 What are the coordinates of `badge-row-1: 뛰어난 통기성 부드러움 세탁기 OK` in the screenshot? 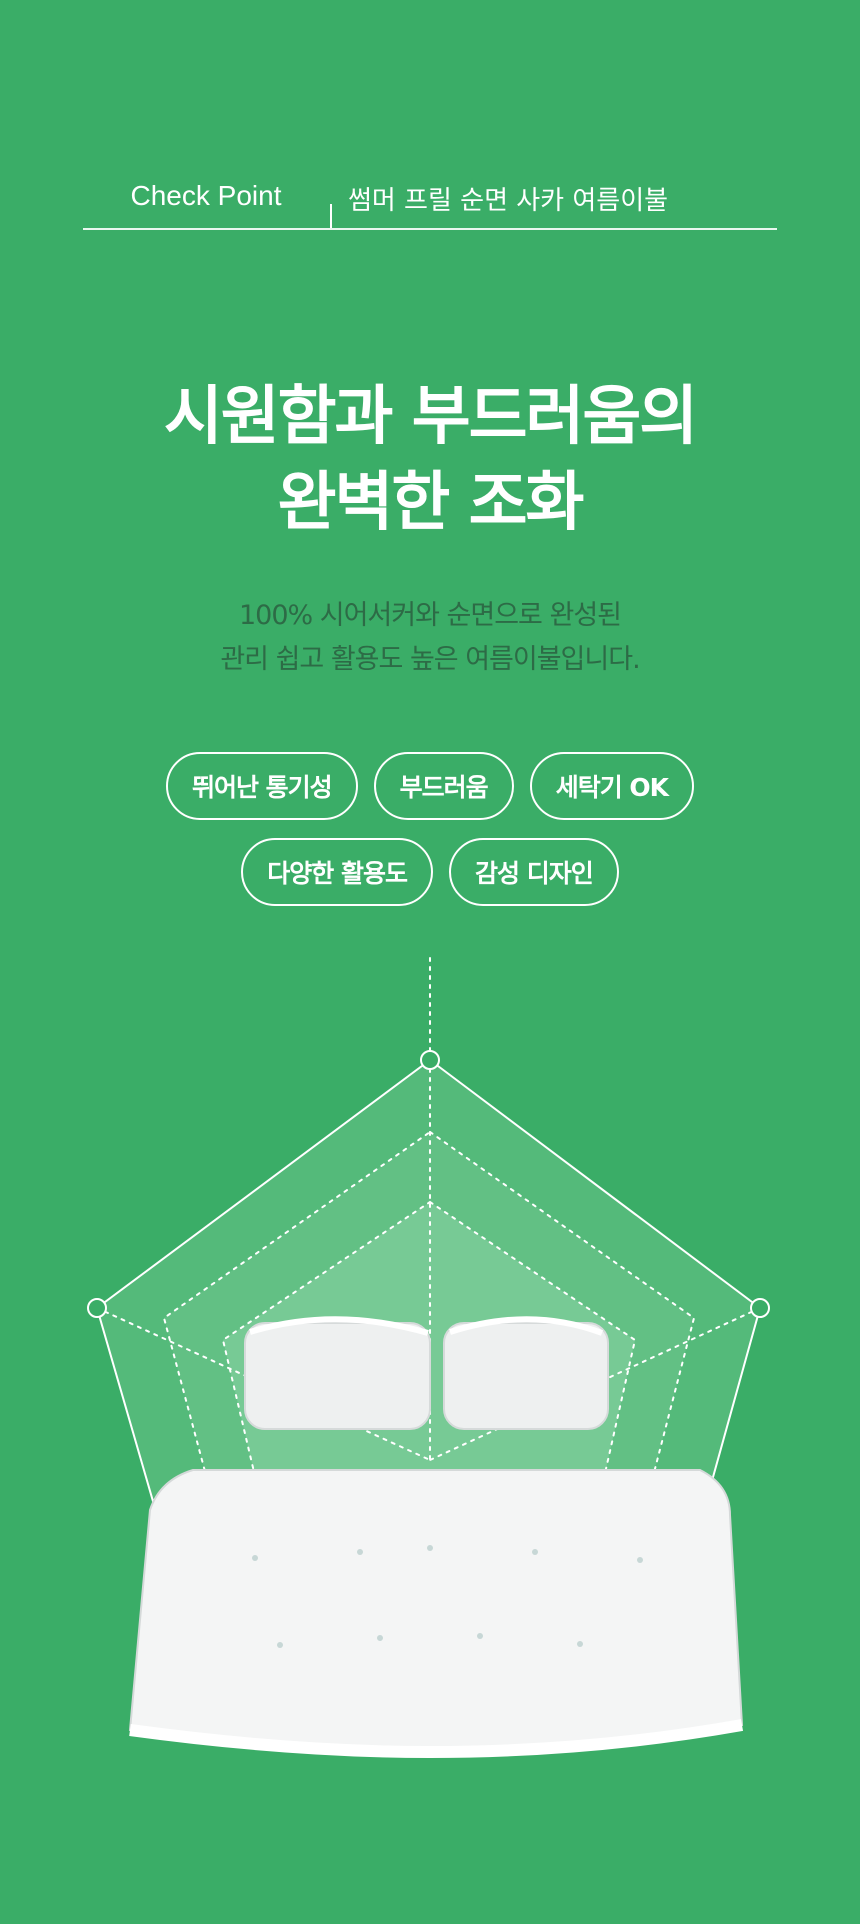 It's located at (430, 786).